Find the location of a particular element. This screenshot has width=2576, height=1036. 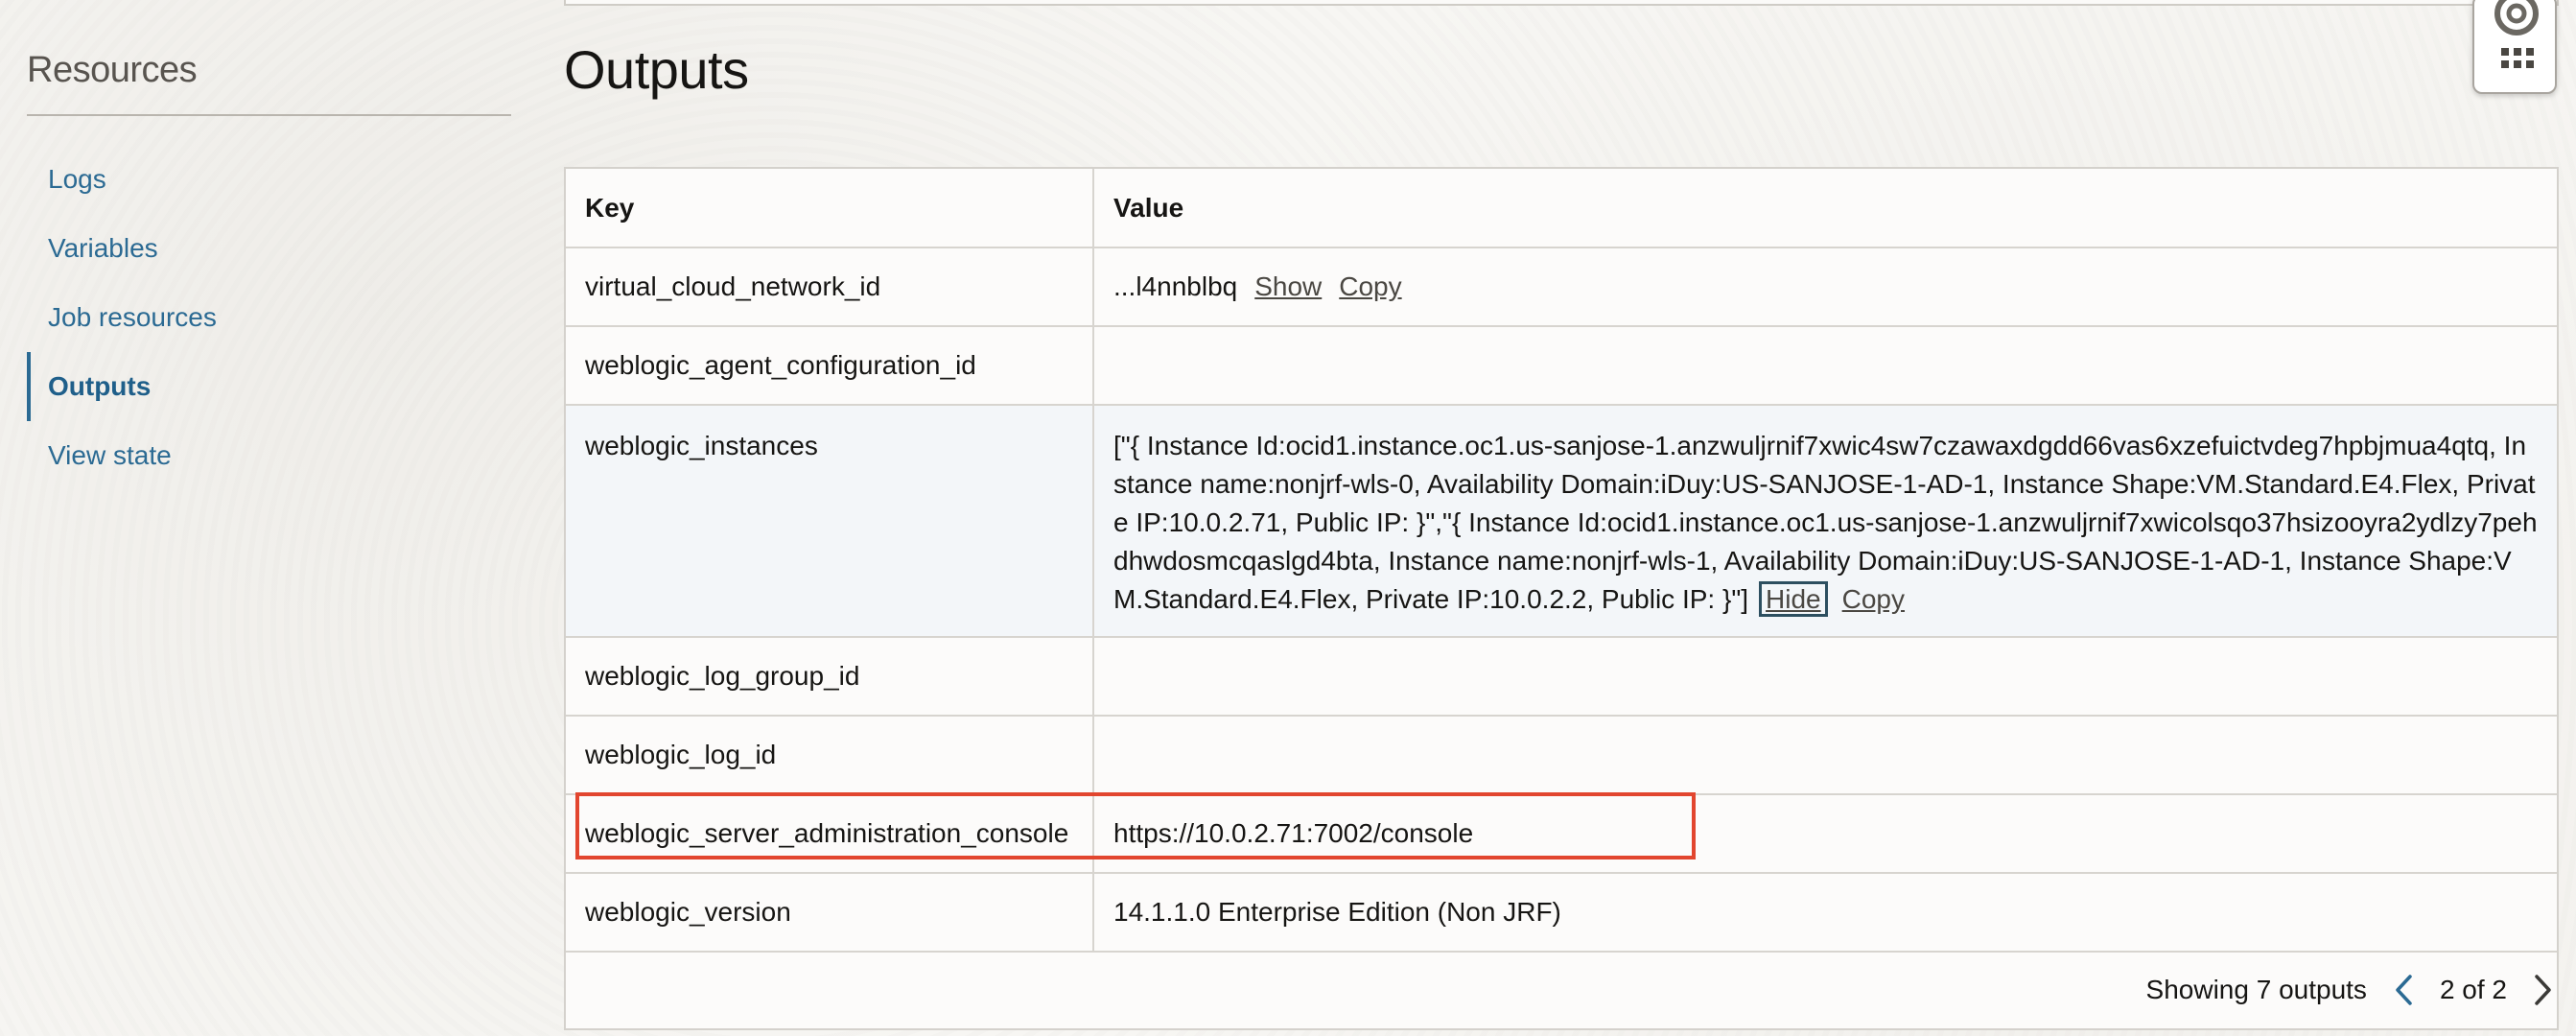

output-value: 14.1.1.0 Enterprise Edition (Non JRF) is located at coordinates (1825, 913).